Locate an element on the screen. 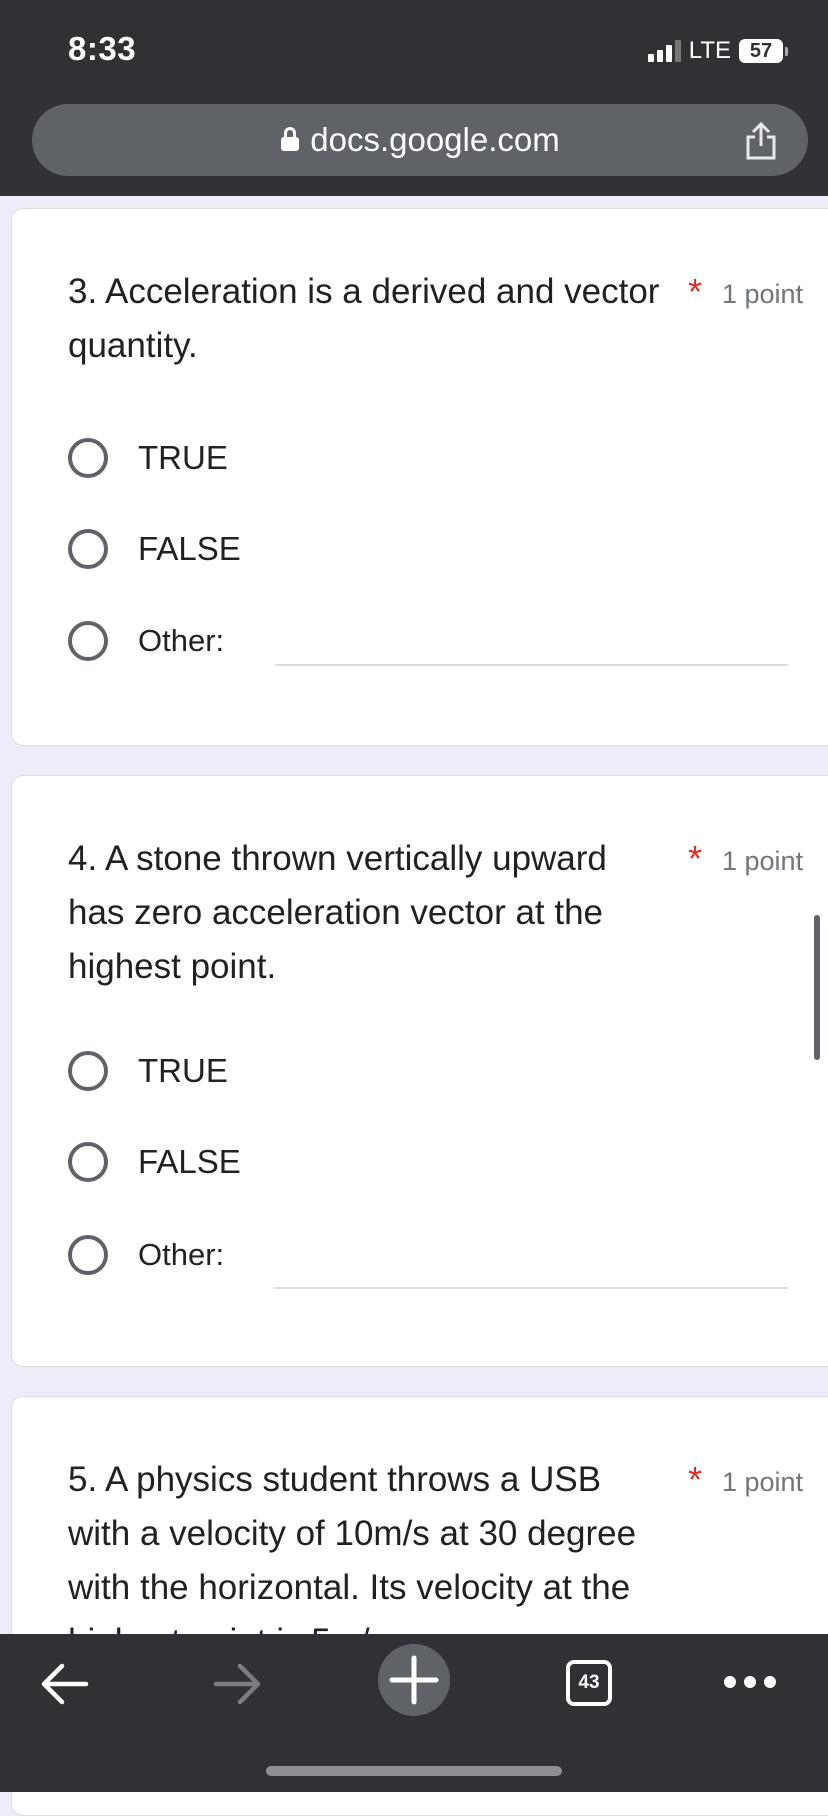 This screenshot has width=828, height=1816. home-indicator is located at coordinates (414, 1771).